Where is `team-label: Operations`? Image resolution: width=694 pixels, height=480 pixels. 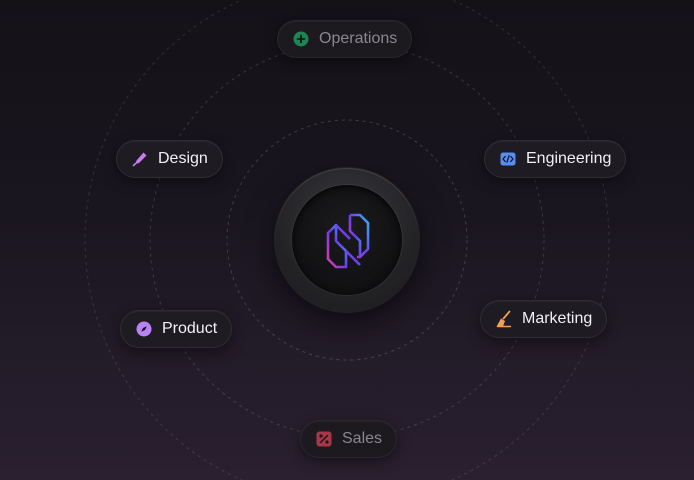 team-label: Operations is located at coordinates (358, 38).